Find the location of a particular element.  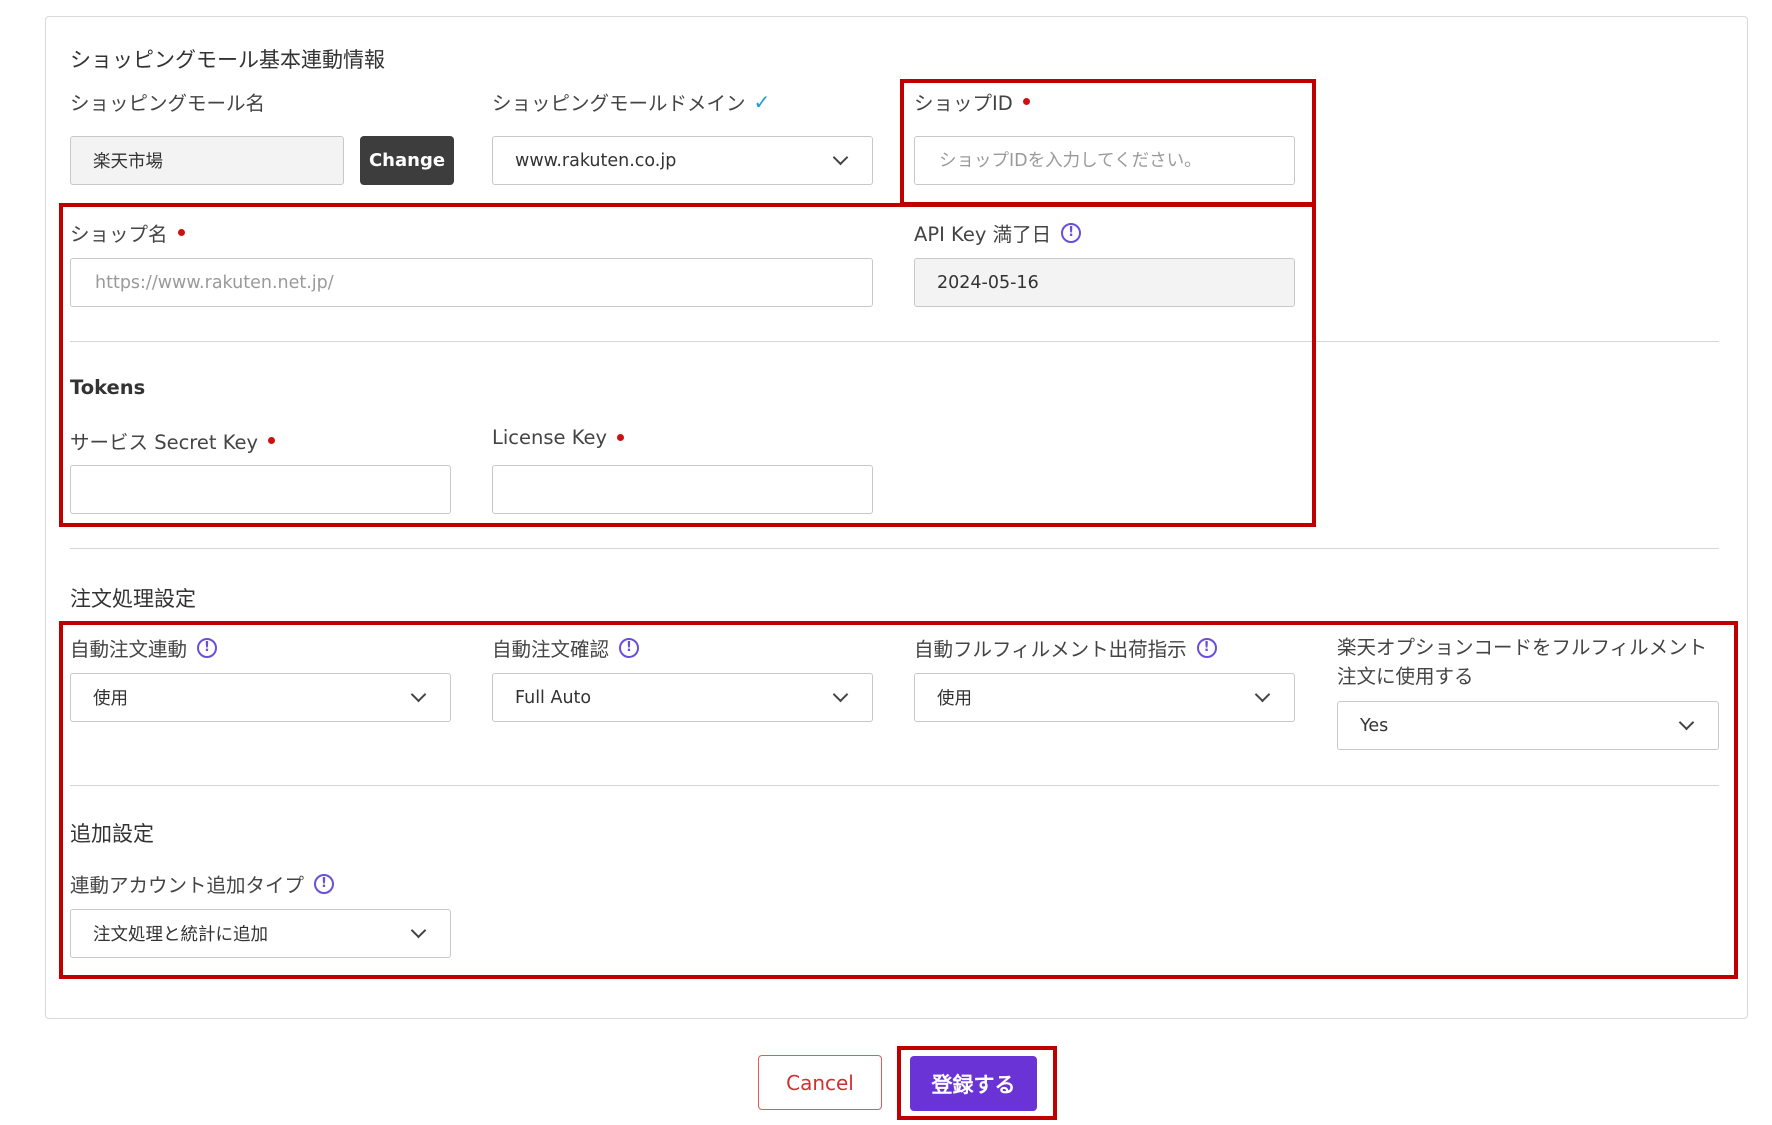

section-title-additional: 追加設定 is located at coordinates (112, 834).